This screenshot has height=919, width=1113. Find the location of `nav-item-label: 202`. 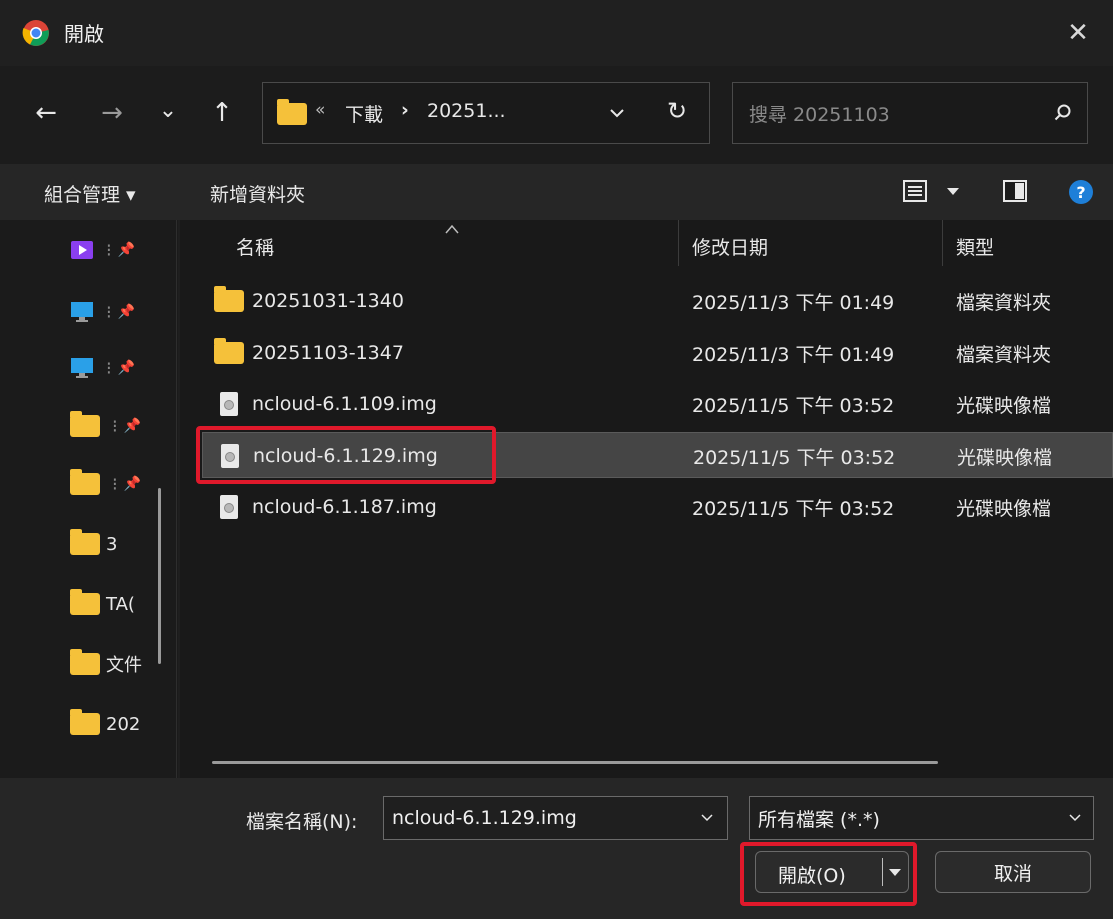

nav-item-label: 202 is located at coordinates (123, 724).